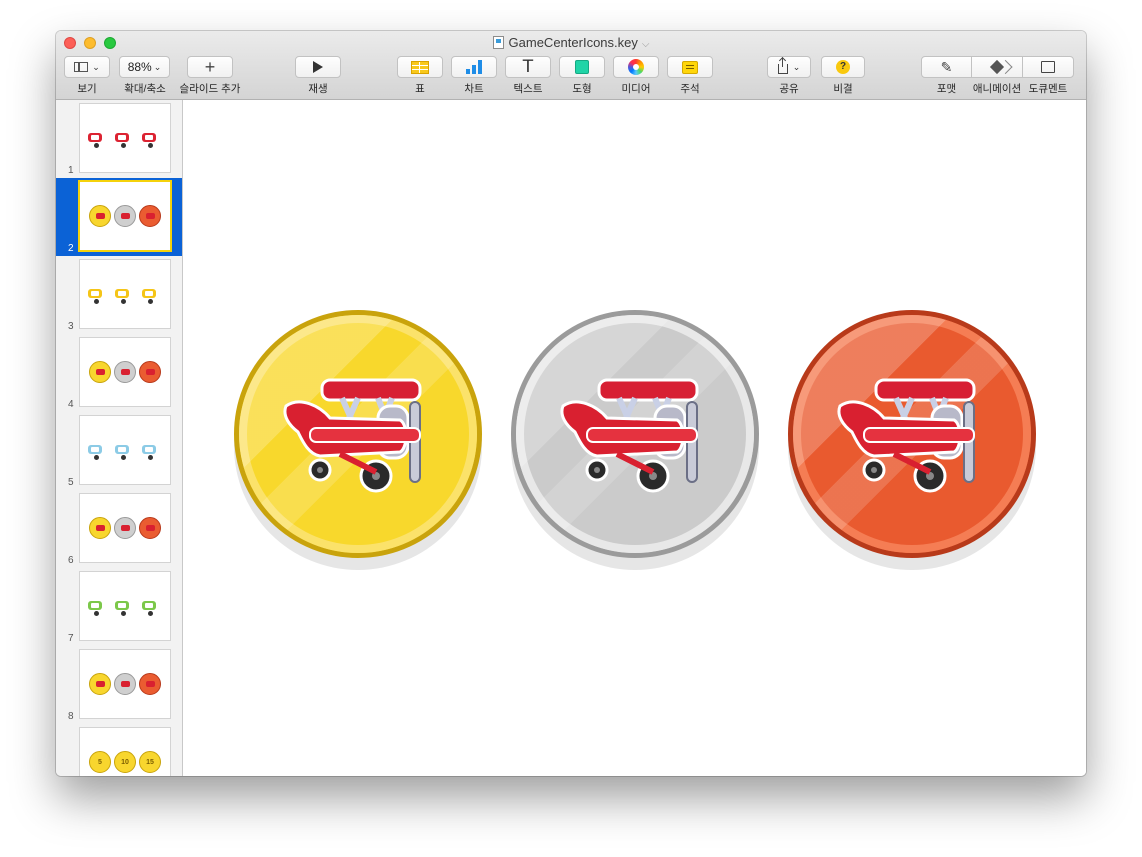 The height and width of the screenshot is (857, 1142). Describe the element at coordinates (144, 67) in the screenshot. I see `zoom-select: 88% ⌄` at that location.